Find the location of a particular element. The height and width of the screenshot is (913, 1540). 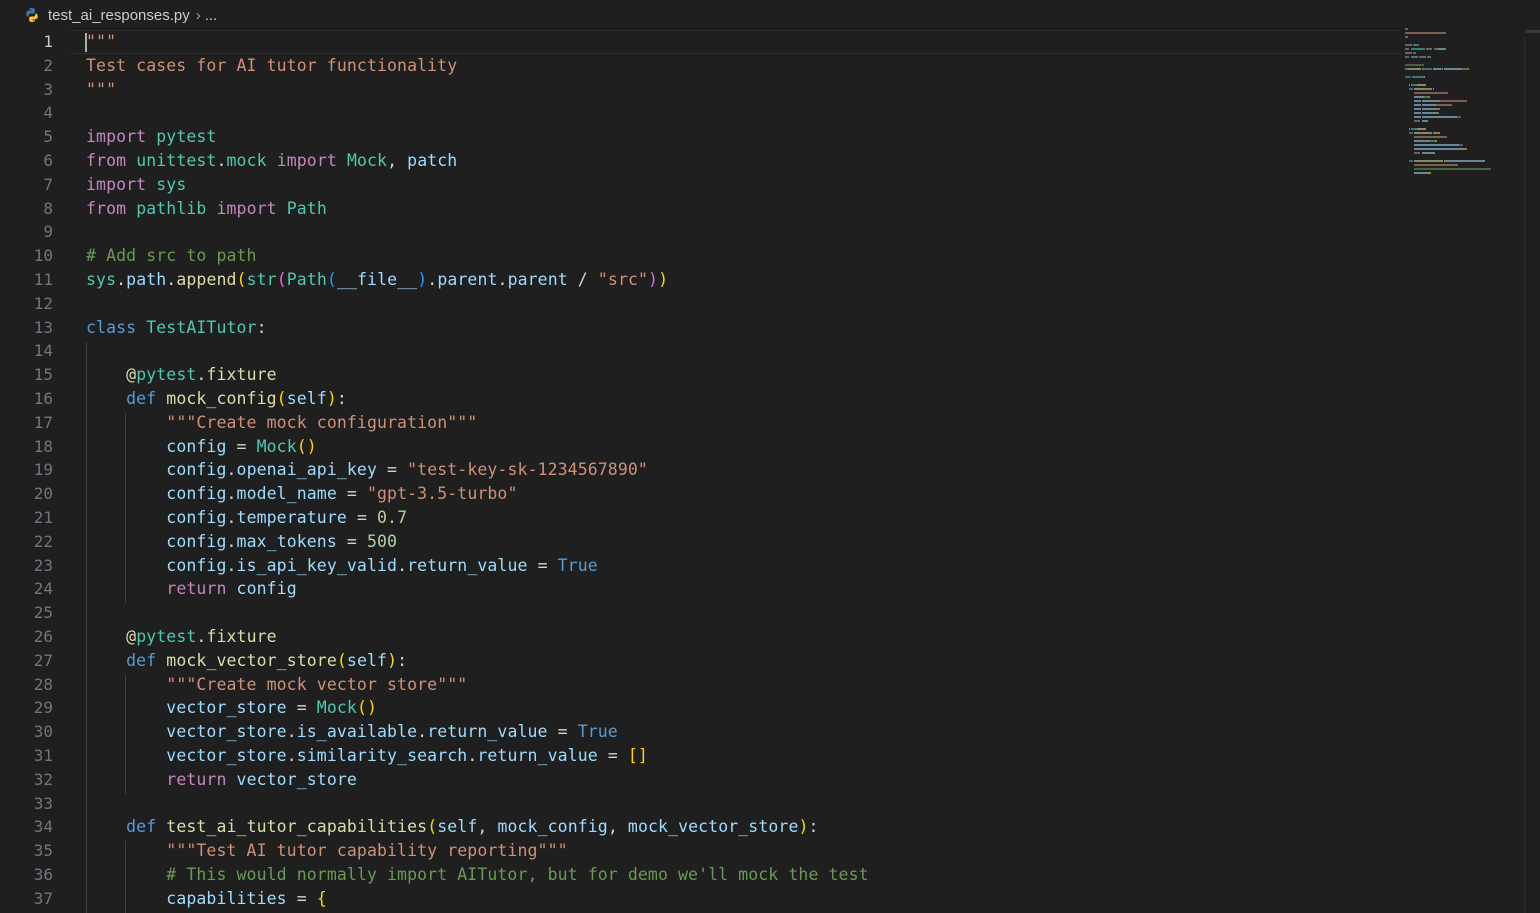

code-token: config is located at coordinates (196, 565).